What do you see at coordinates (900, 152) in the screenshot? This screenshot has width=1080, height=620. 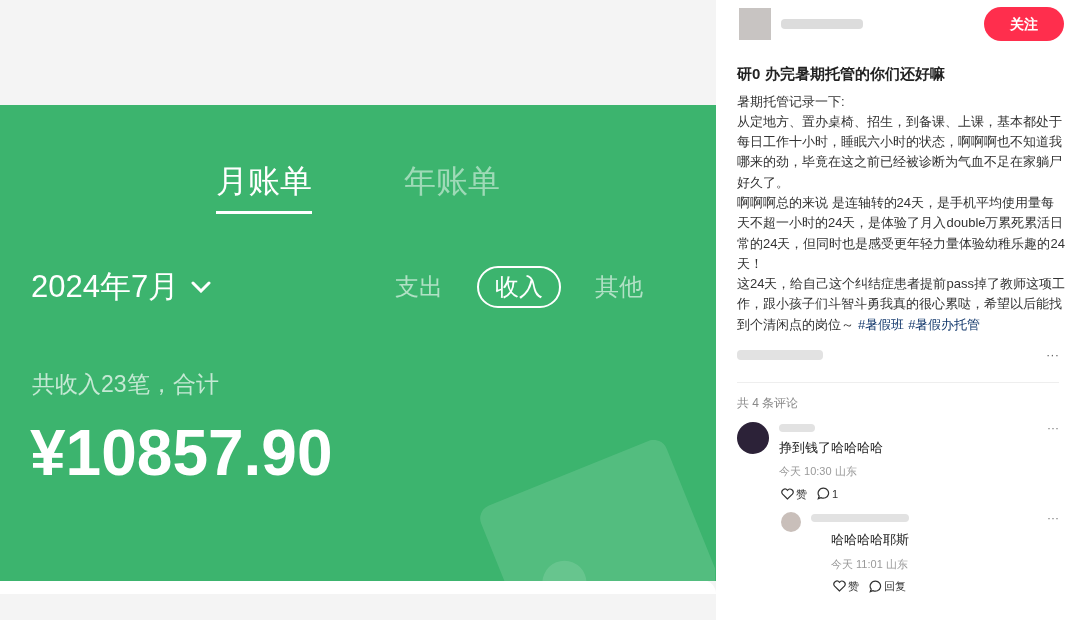 I see `post-body-text: 从定地方、置办桌椅、招生，到备课、上课，基本都处于每日工作十小时，睡眠六小时的状态，啊啊啊也不知道我哪来的劲，毕竟在这之前已经被诊断为气血不足在家躺尸好久了。` at bounding box center [900, 152].